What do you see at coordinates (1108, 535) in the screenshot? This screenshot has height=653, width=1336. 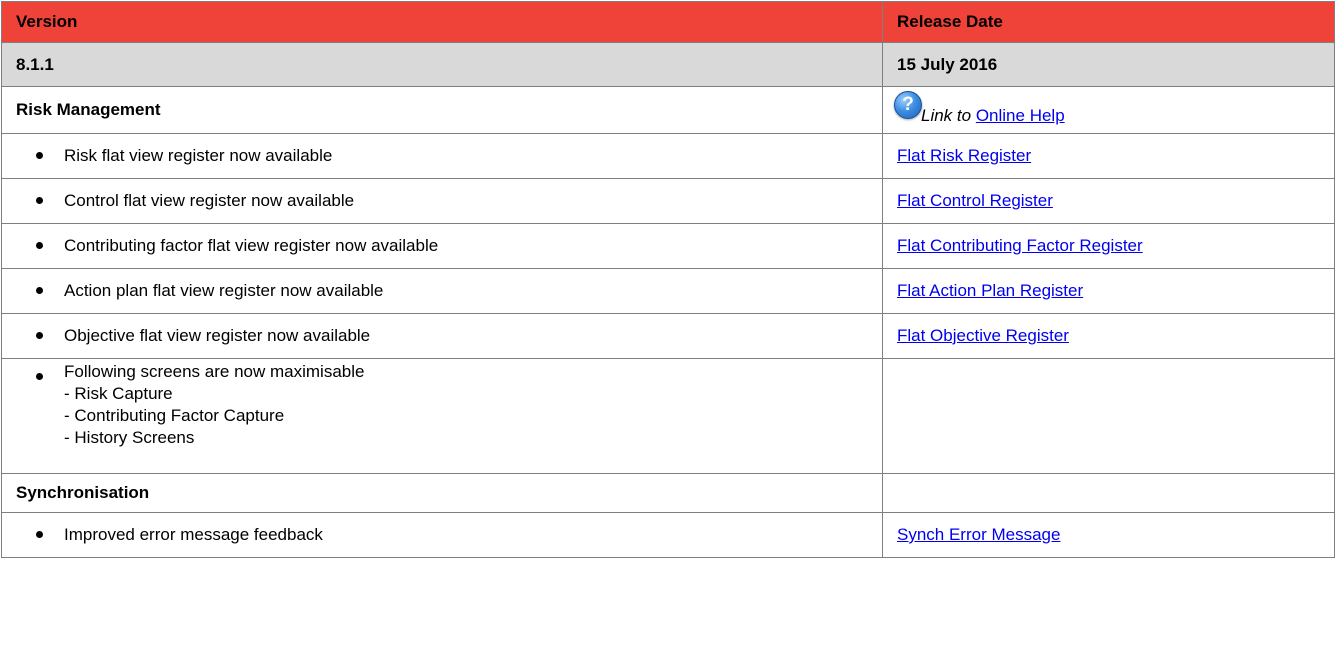 I see `sync-item-link-cell: Synch Error Message` at bounding box center [1108, 535].